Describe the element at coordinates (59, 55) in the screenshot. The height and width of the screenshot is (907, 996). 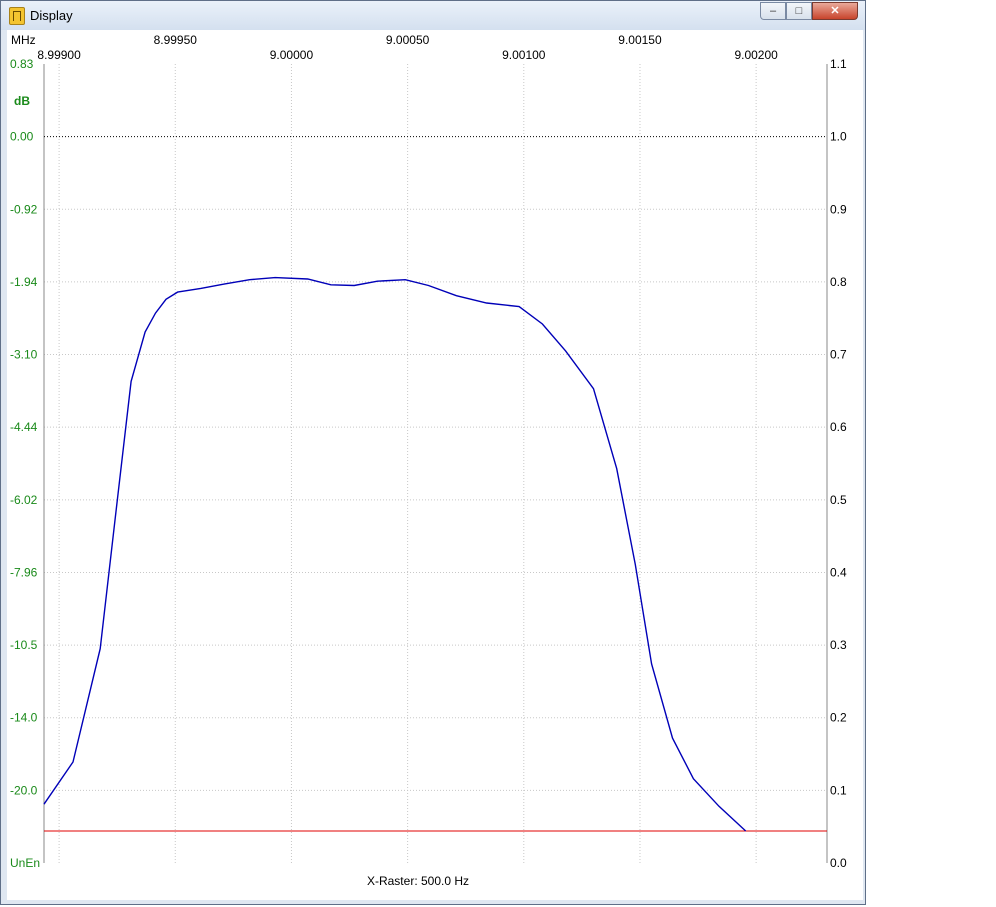
I see `x-tick-label: 8.99900` at that location.